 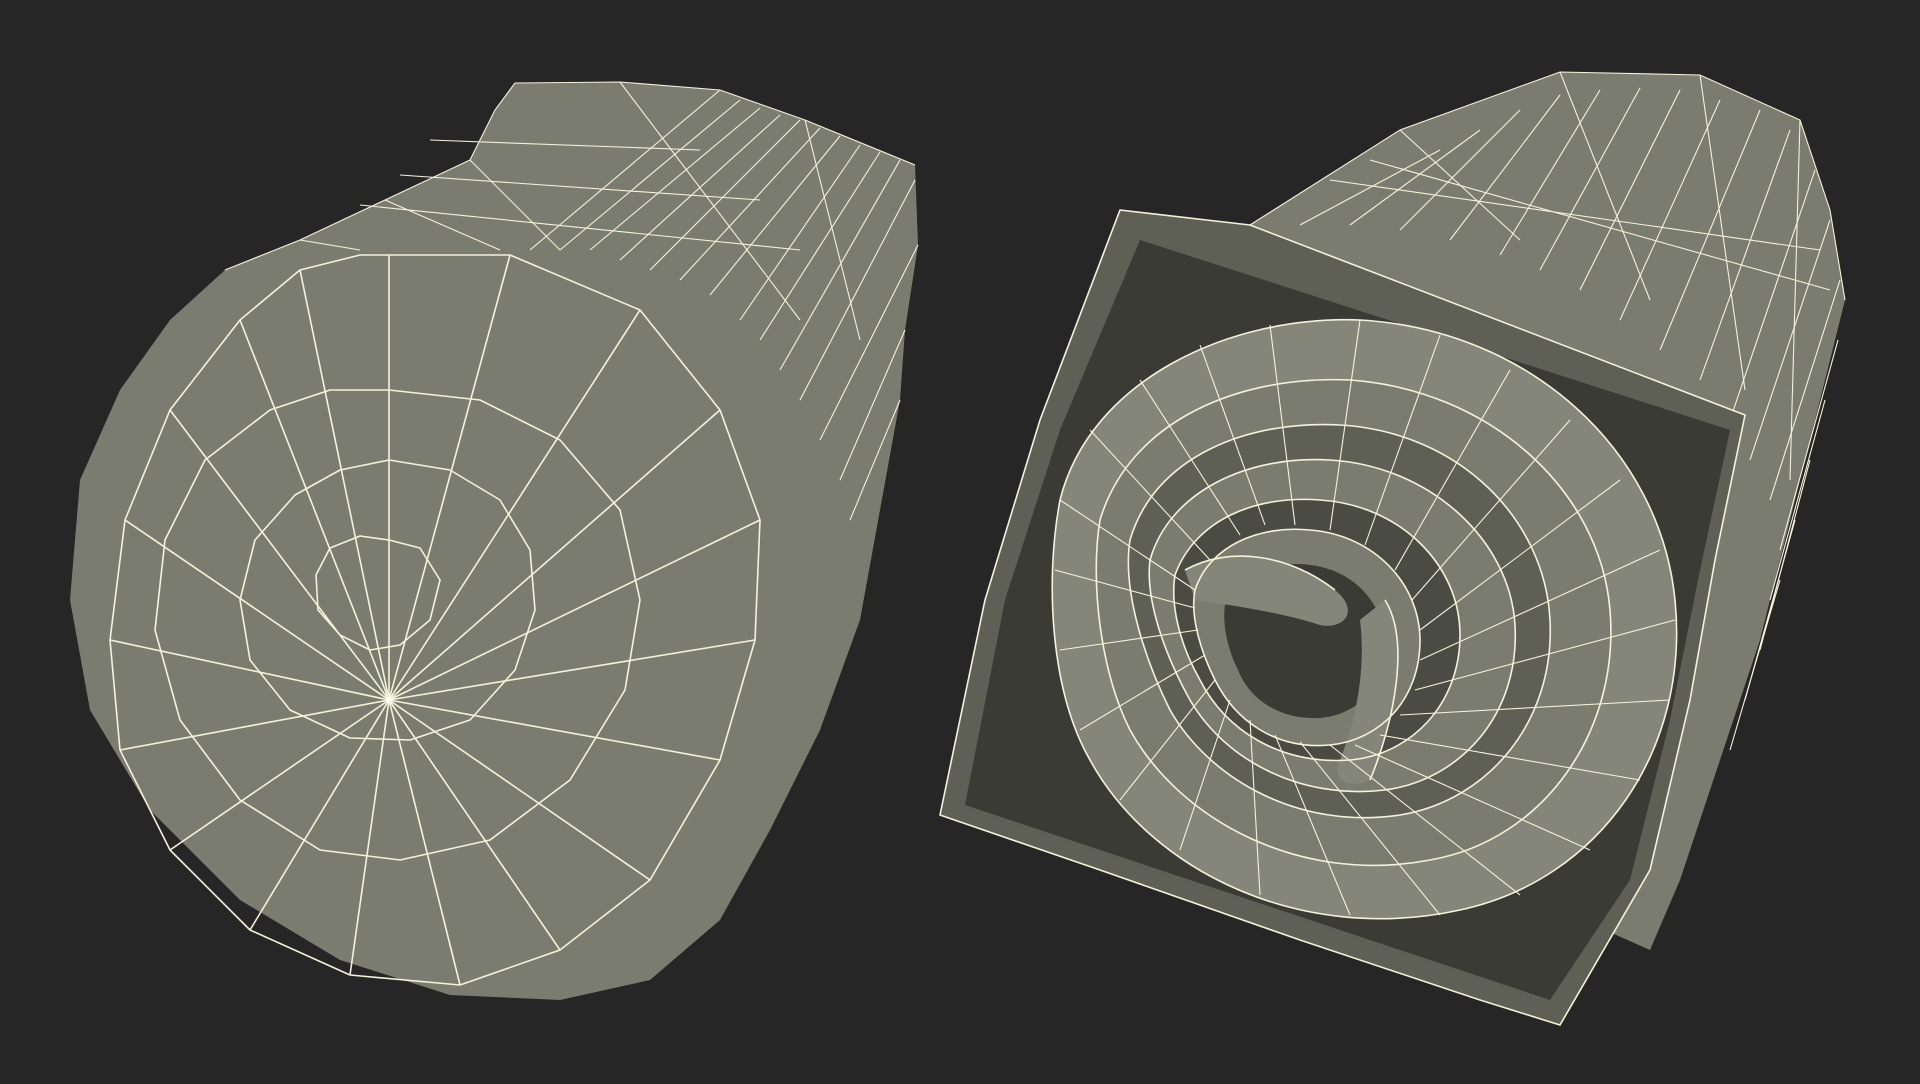 What do you see at coordinates (389, 700) in the screenshot?
I see `end-cap-center-vertex` at bounding box center [389, 700].